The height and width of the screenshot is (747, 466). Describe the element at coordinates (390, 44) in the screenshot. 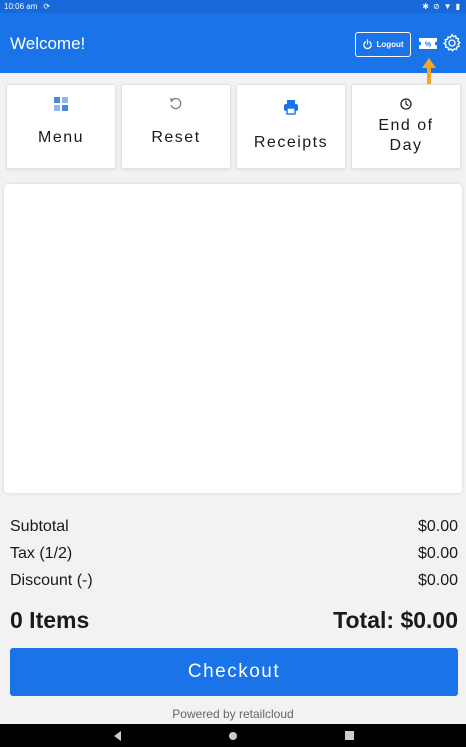

I see `logout-label: Logout` at that location.